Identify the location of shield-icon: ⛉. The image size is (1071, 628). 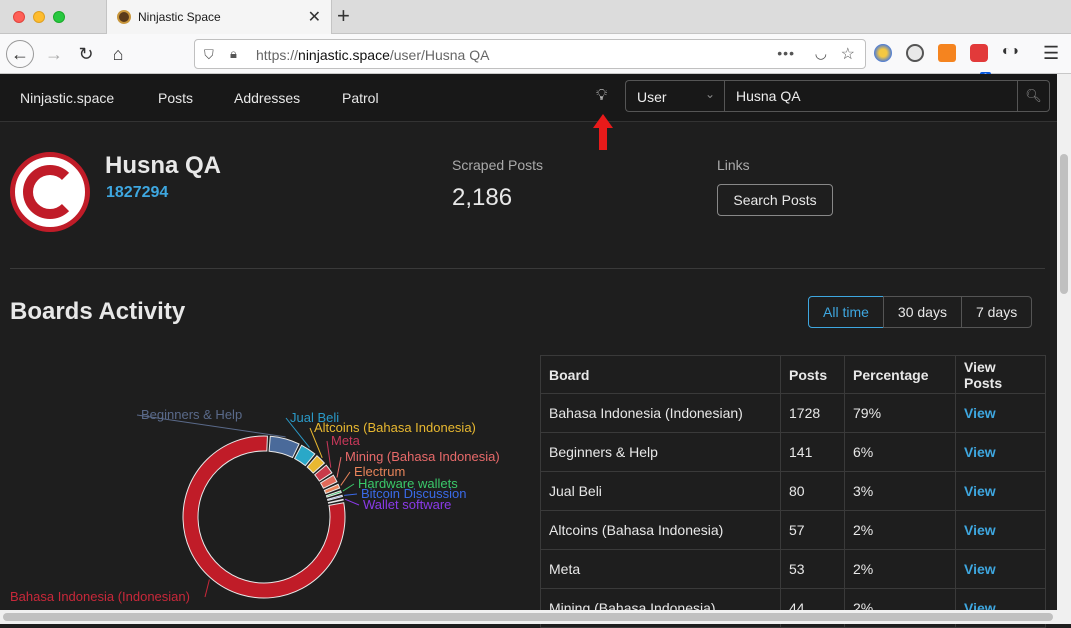
(209, 55).